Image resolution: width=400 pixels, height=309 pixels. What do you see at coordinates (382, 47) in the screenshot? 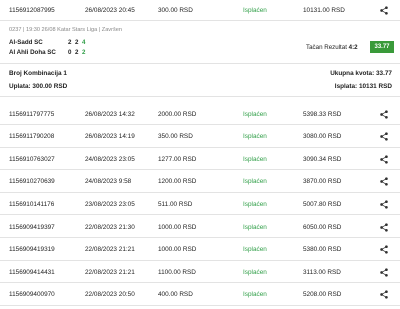
I see `odd-badge: 33.77` at bounding box center [382, 47].